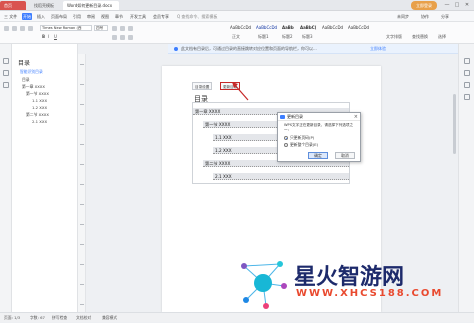  Describe the element at coordinates (39, 100) in the screenshot. I see `nav-item: 1.1 XXX` at that location.